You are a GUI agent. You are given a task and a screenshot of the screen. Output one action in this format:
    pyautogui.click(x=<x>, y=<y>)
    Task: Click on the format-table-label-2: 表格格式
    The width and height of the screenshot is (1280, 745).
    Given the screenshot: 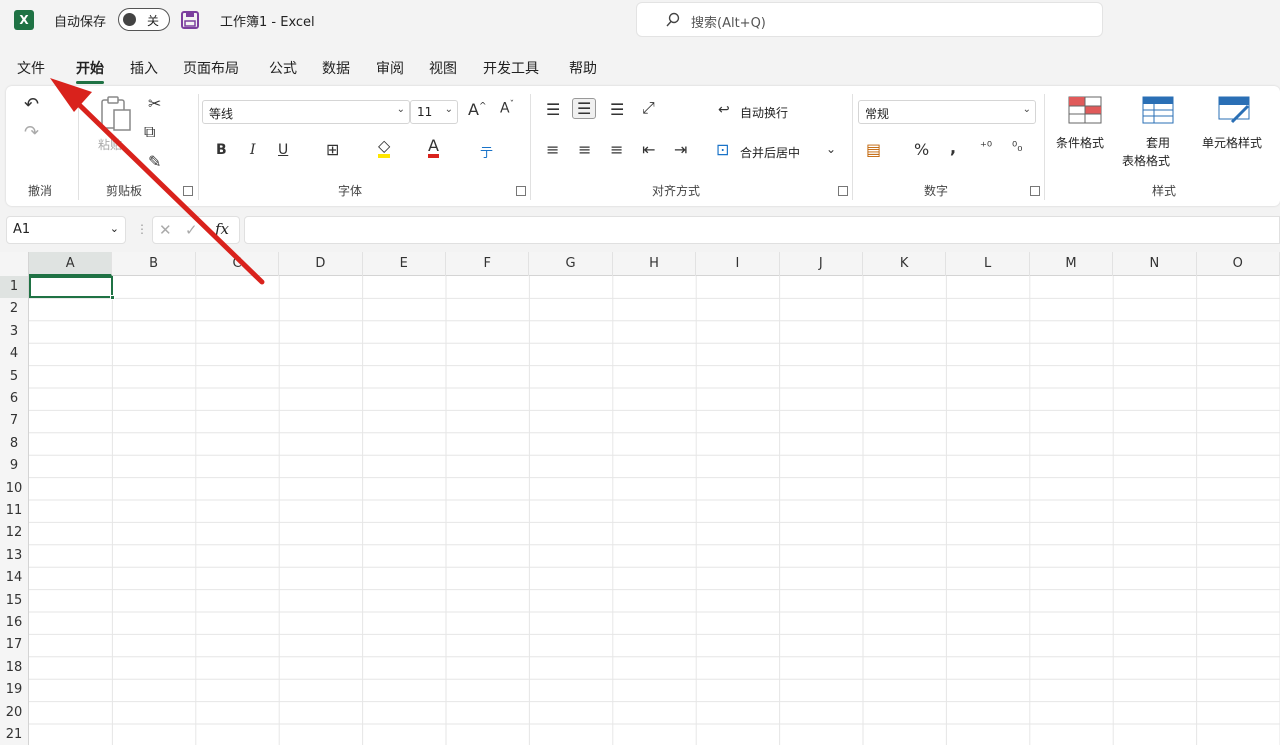 What is the action you would take?
    pyautogui.click(x=1146, y=160)
    